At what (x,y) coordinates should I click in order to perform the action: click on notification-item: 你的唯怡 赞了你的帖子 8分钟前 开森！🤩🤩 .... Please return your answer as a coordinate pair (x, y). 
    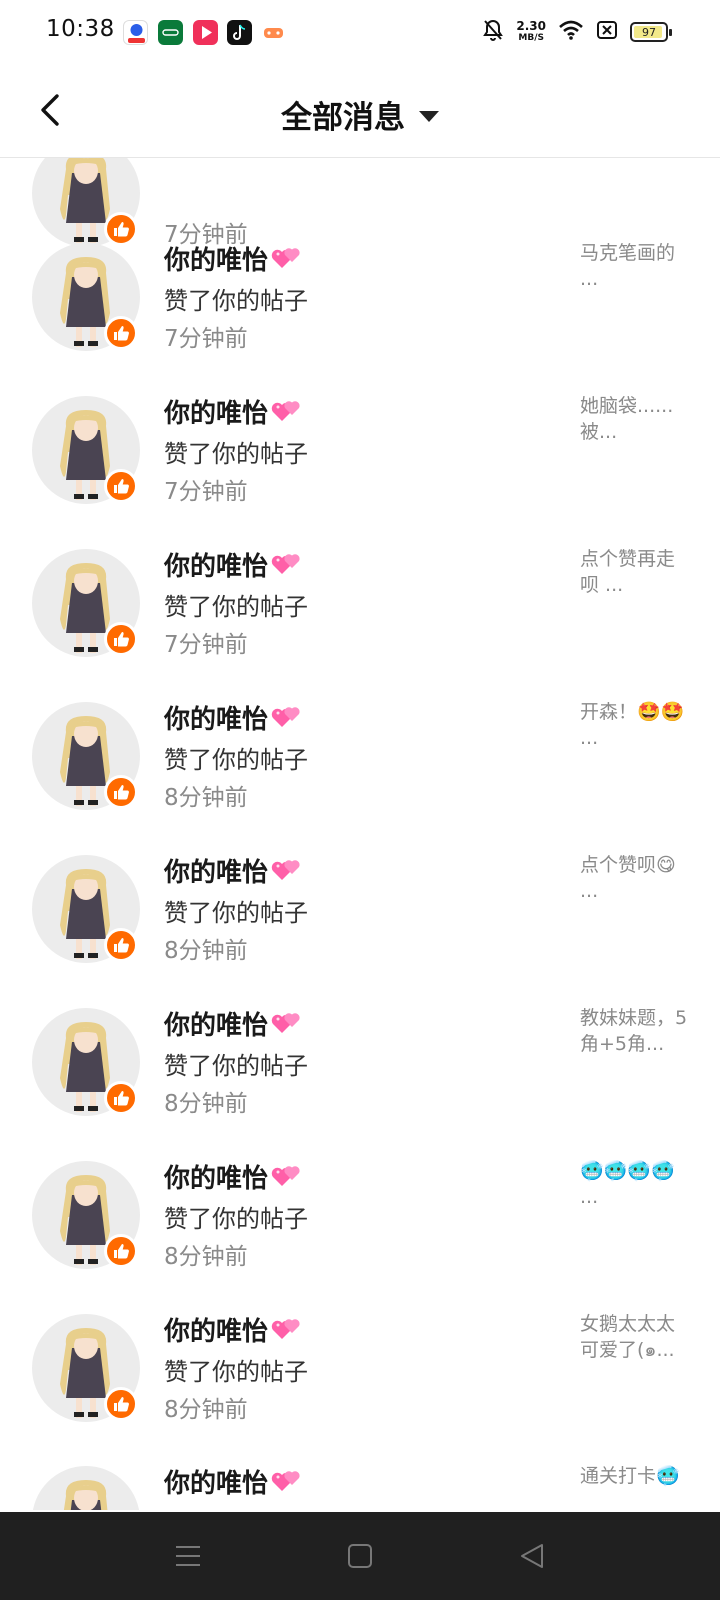
    Looking at the image, I should click on (360, 772).